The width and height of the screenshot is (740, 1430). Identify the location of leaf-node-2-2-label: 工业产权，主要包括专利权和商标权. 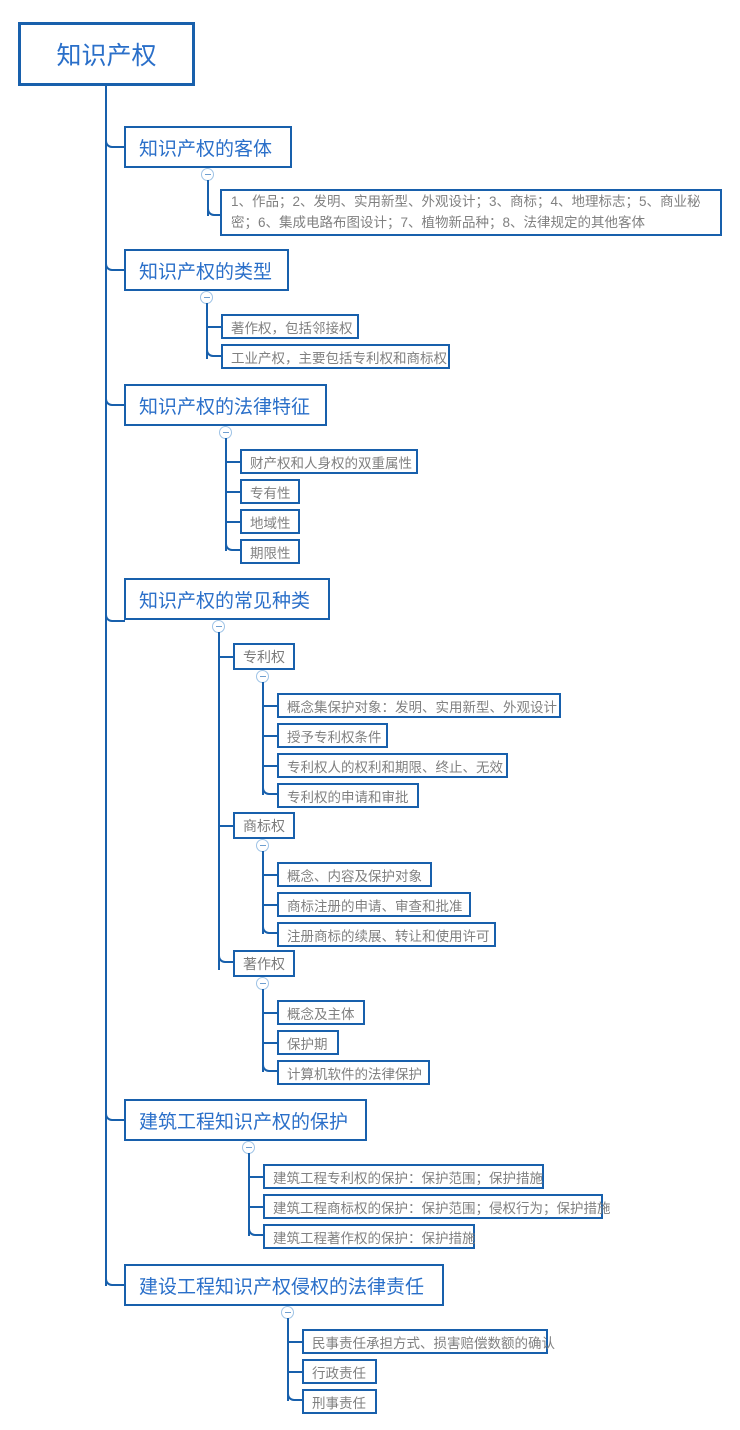
(339, 358).